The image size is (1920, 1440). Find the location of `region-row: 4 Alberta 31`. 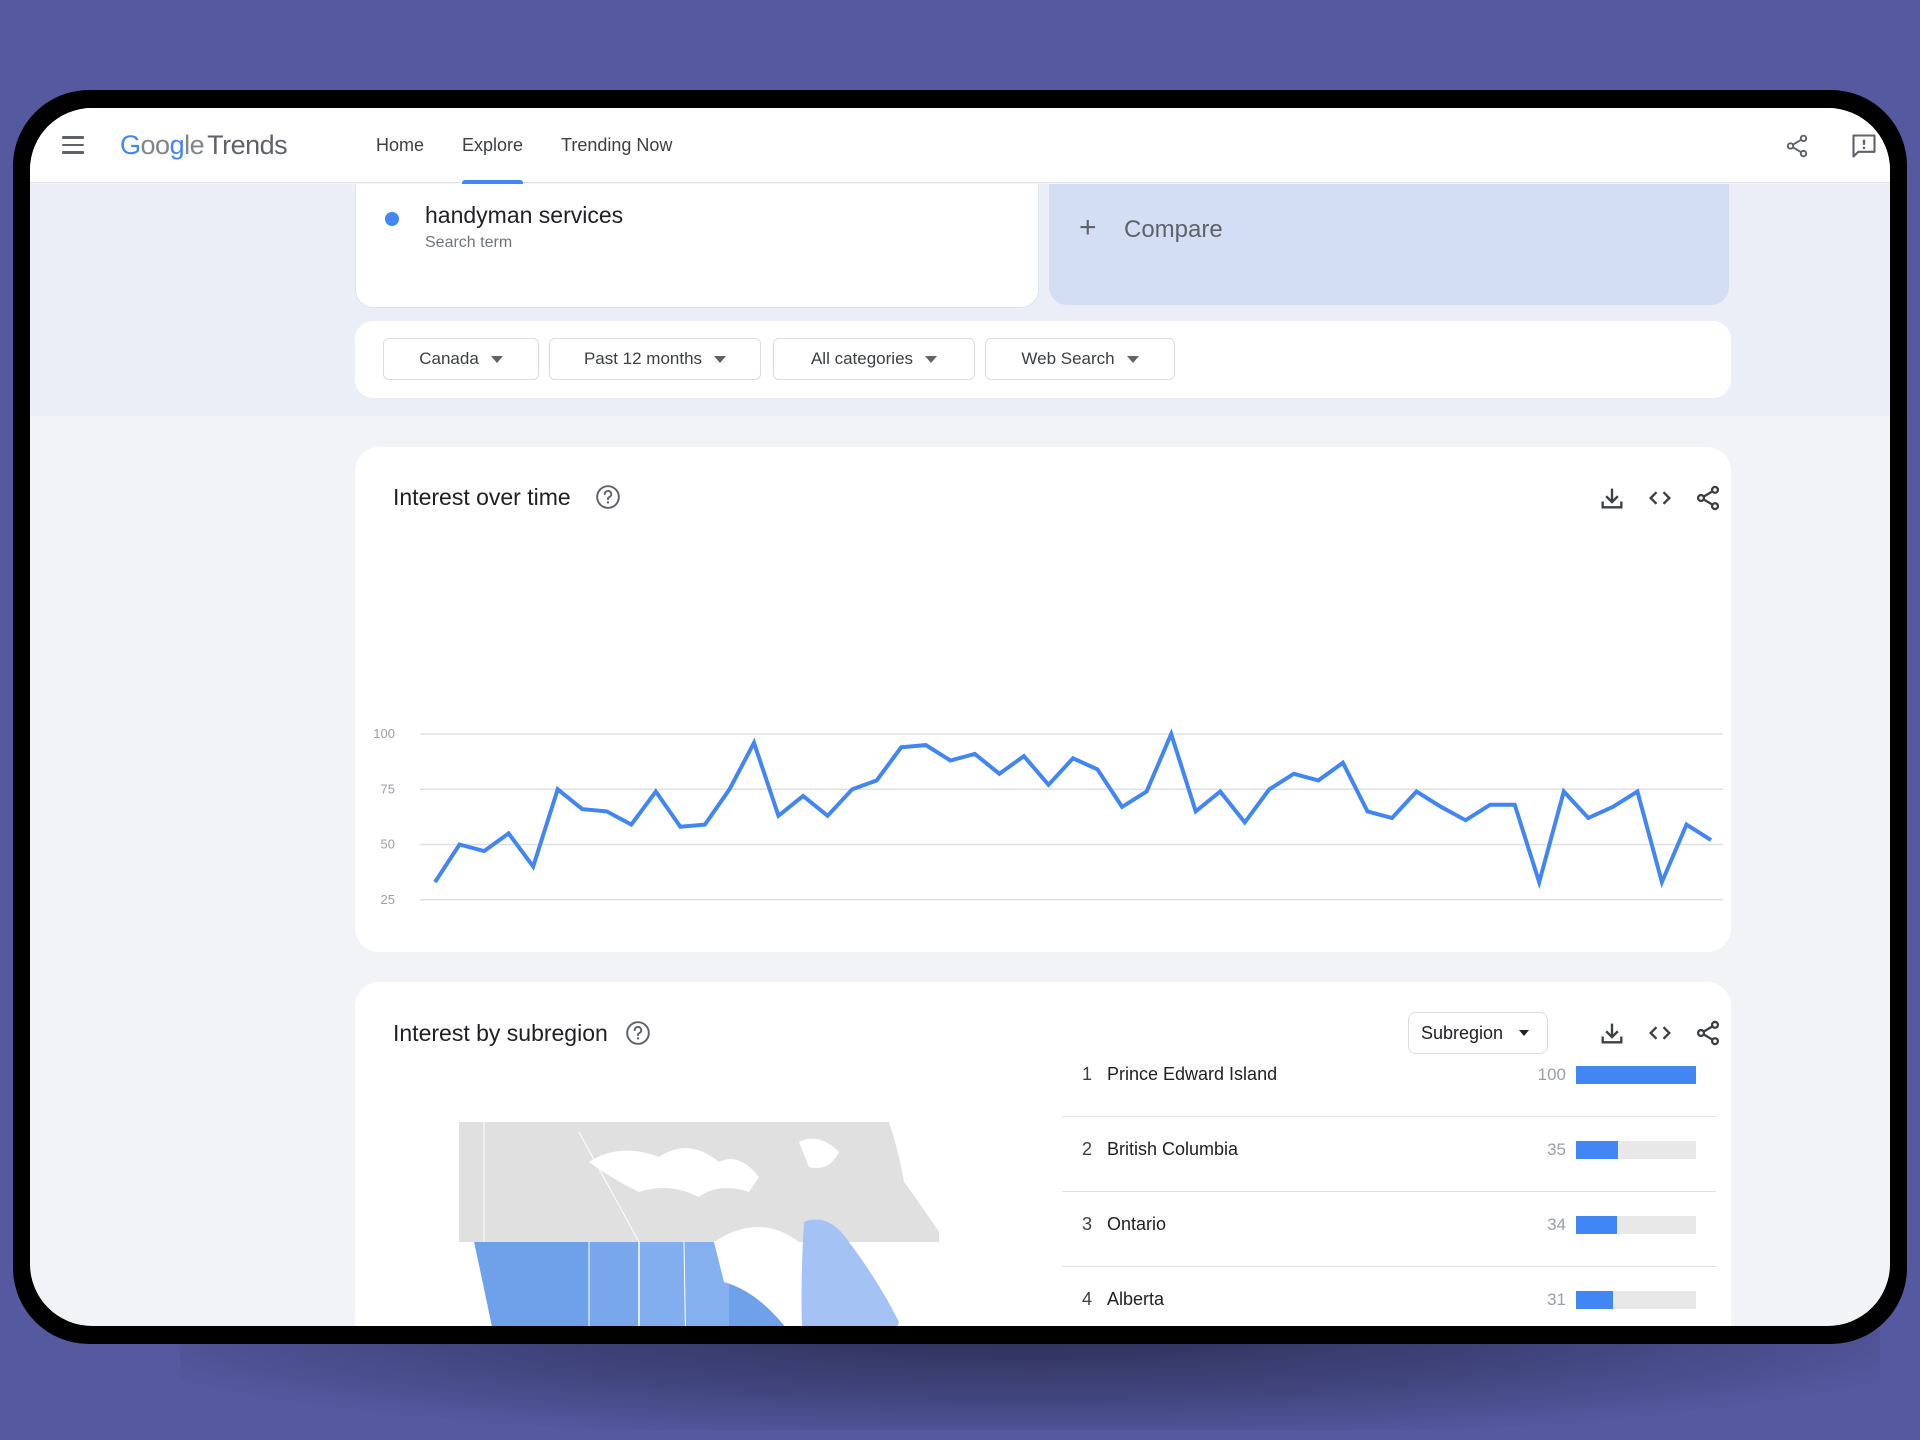

region-row: 4 Alberta 31 is located at coordinates (1389, 1296).